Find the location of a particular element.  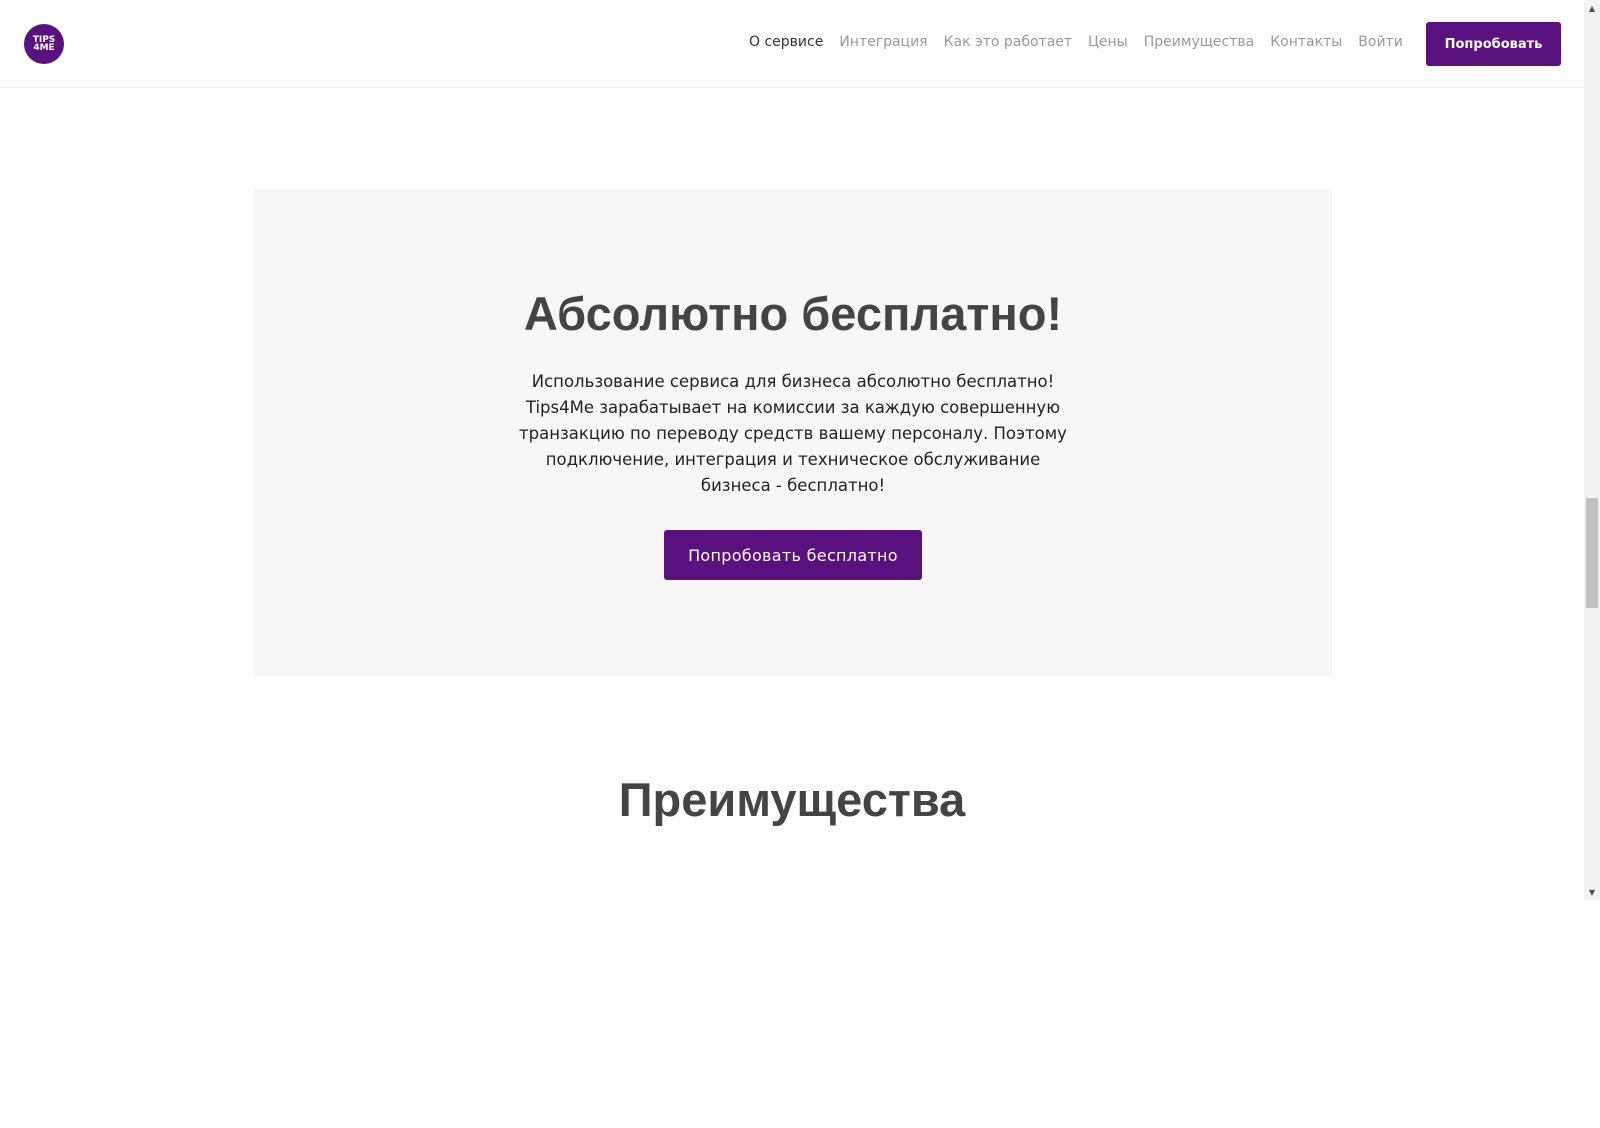

arrow-down-icon: ▼ is located at coordinates (1592, 892).